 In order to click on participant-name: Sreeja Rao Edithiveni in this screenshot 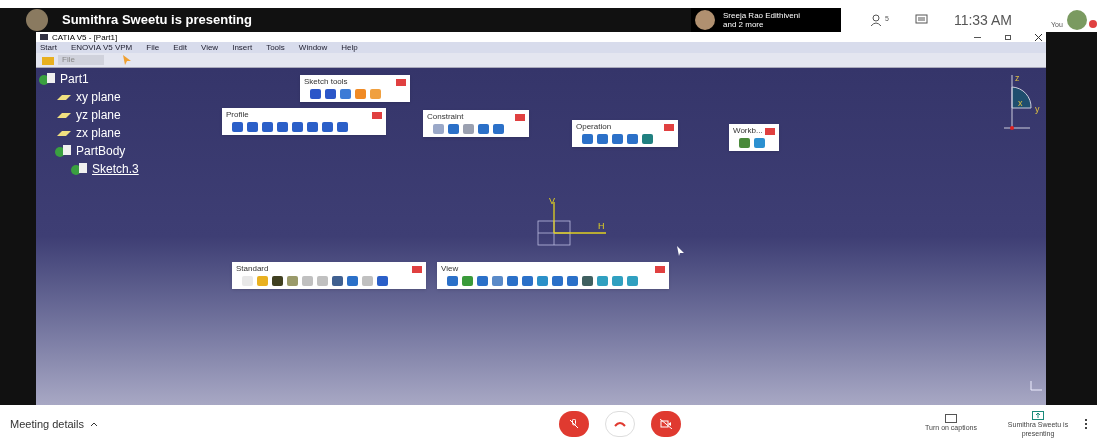, I will do `click(761, 15)`.